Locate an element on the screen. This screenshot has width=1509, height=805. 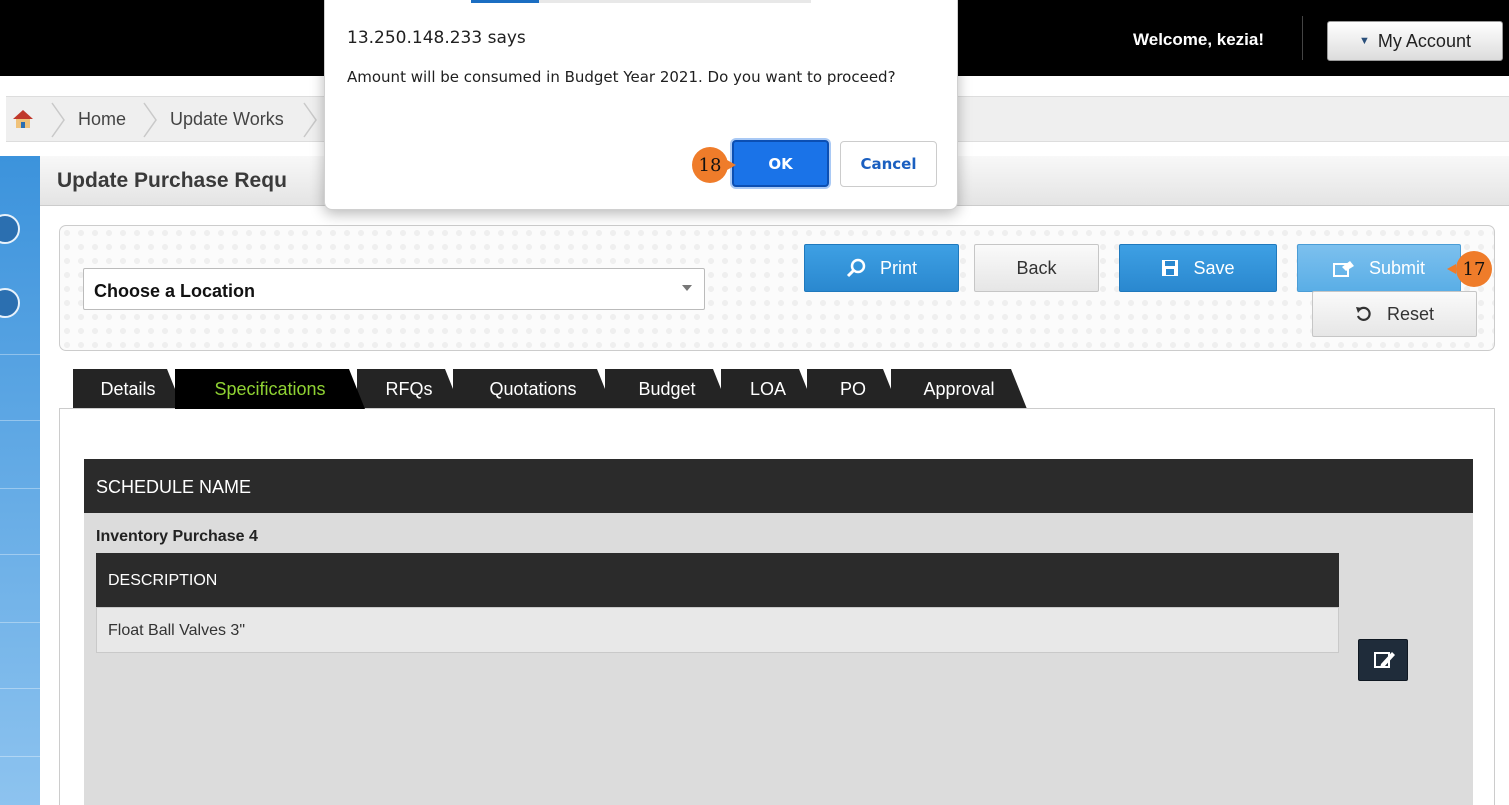
schedule-name: Inventory Purchase 4 is located at coordinates (177, 536).